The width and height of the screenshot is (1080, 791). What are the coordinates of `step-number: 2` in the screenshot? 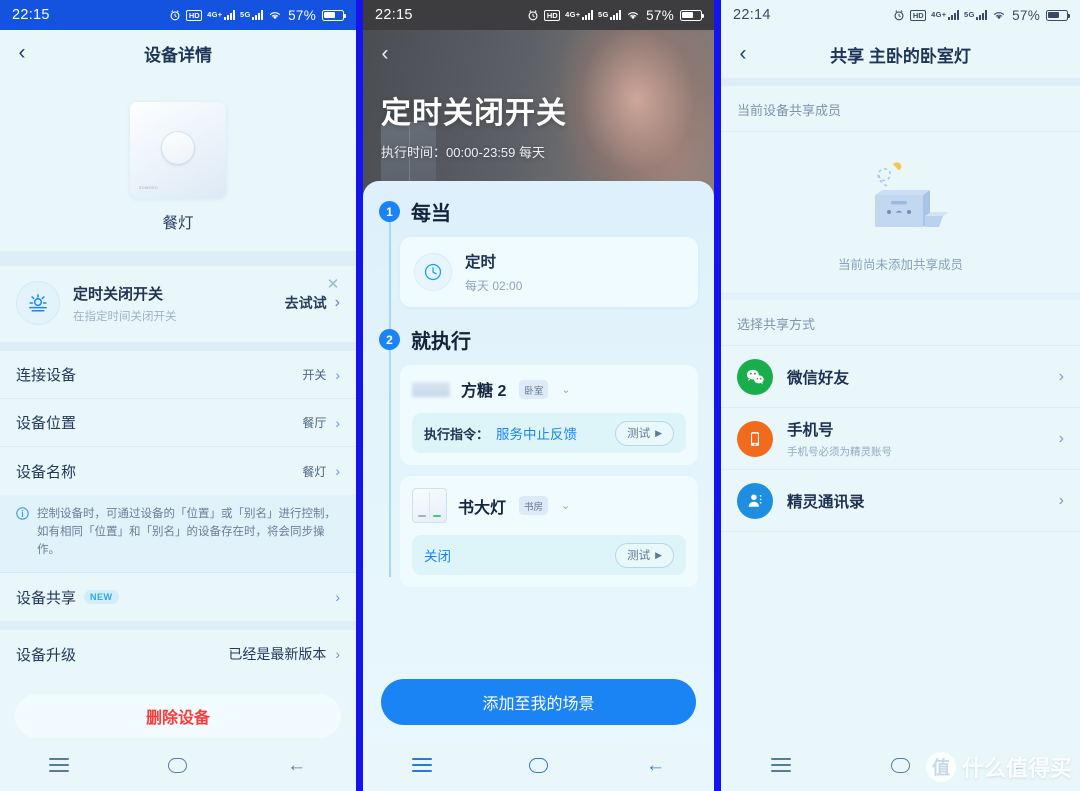 It's located at (389, 339).